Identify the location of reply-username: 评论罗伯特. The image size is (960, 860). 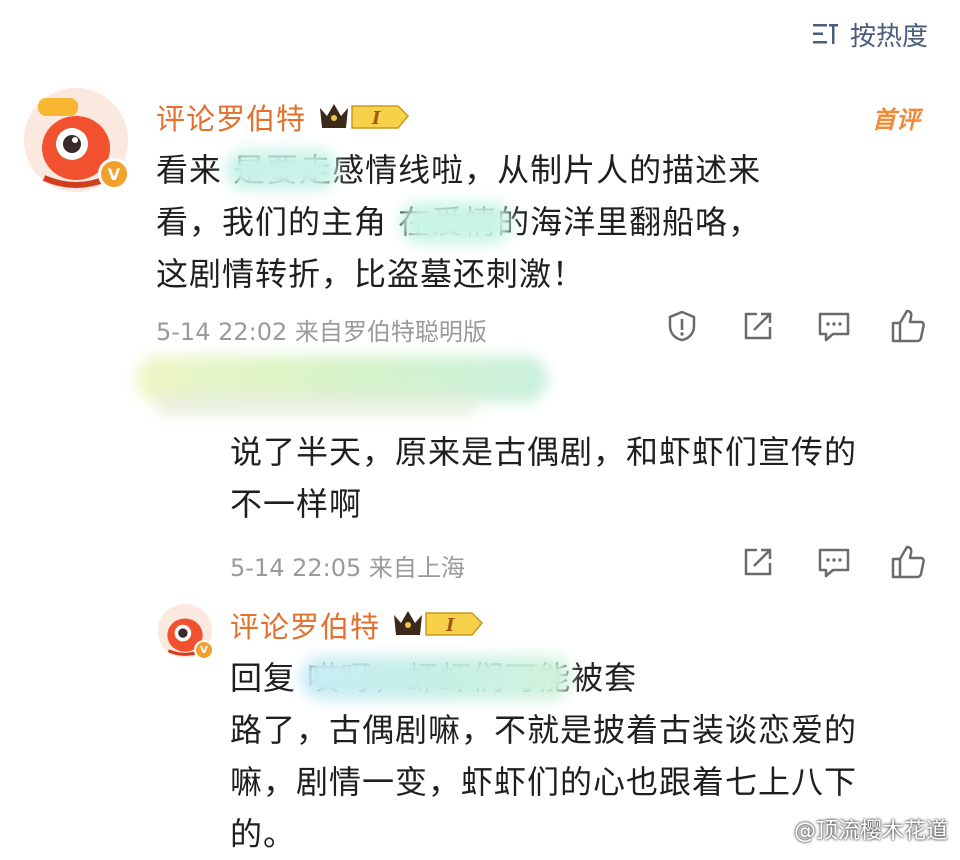
(305, 625).